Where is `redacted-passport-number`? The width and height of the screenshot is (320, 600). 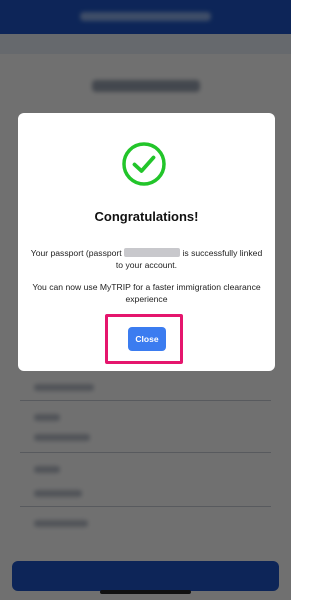 redacted-passport-number is located at coordinates (152, 252).